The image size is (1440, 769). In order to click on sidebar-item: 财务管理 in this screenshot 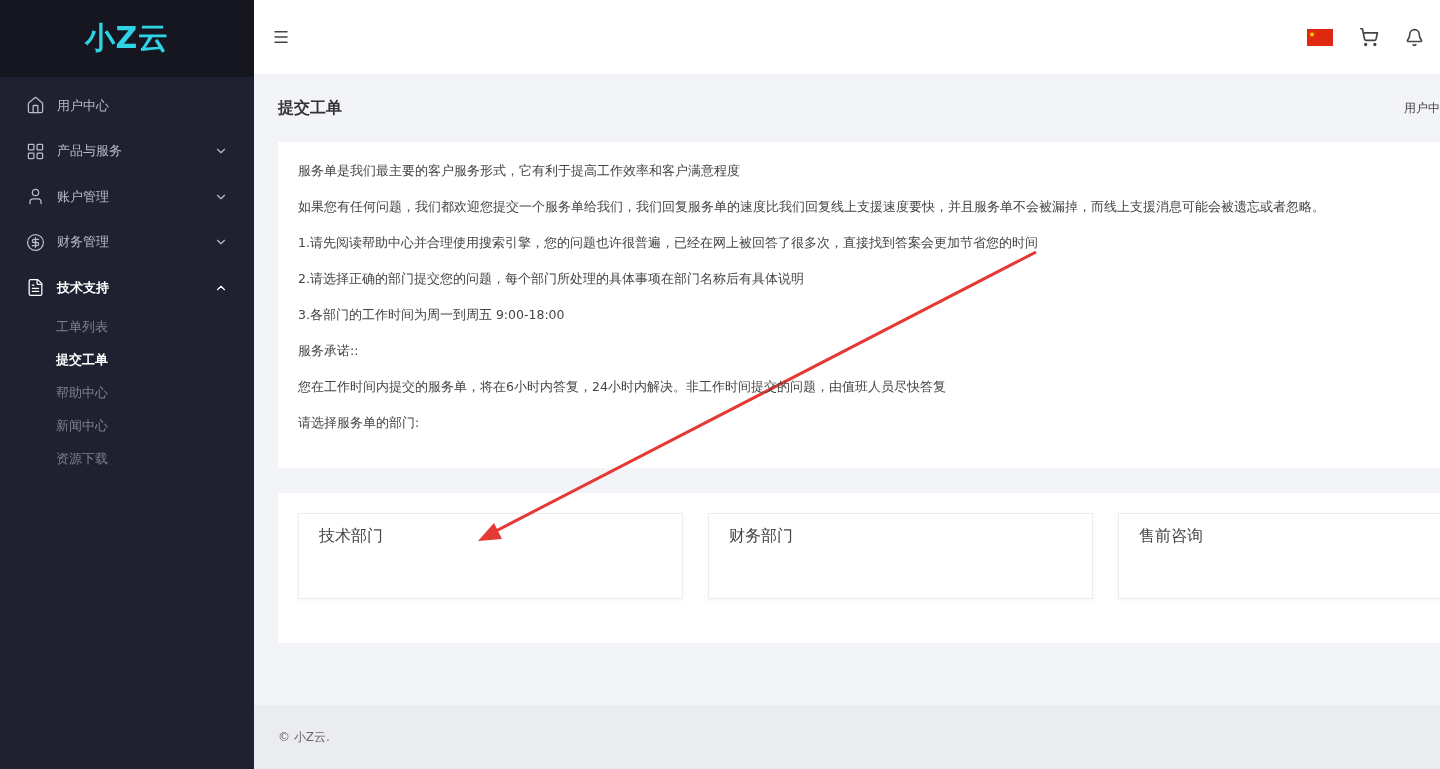, I will do `click(127, 242)`.